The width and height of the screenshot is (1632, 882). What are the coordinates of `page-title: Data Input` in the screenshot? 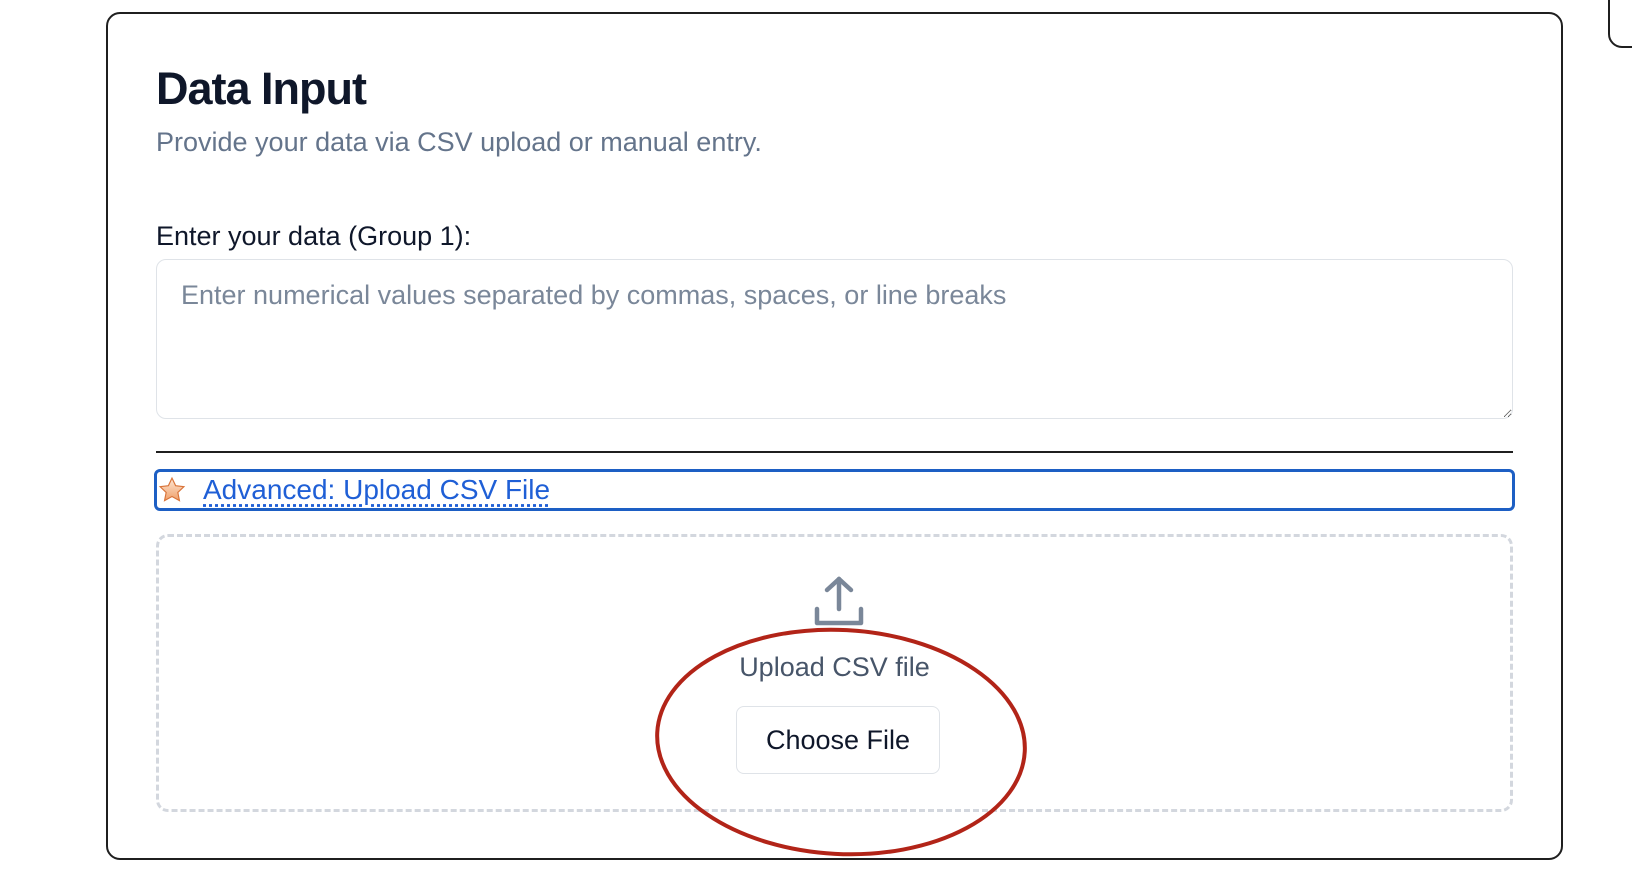 It's located at (261, 88).